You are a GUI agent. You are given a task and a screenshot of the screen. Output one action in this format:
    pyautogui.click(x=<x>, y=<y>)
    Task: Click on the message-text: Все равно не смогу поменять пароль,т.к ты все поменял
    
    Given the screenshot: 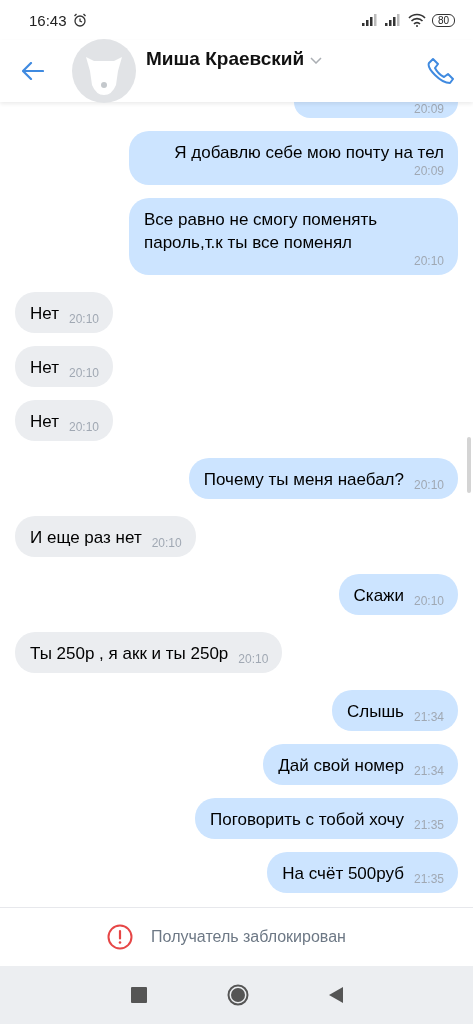 What is the action you would take?
    pyautogui.click(x=261, y=231)
    